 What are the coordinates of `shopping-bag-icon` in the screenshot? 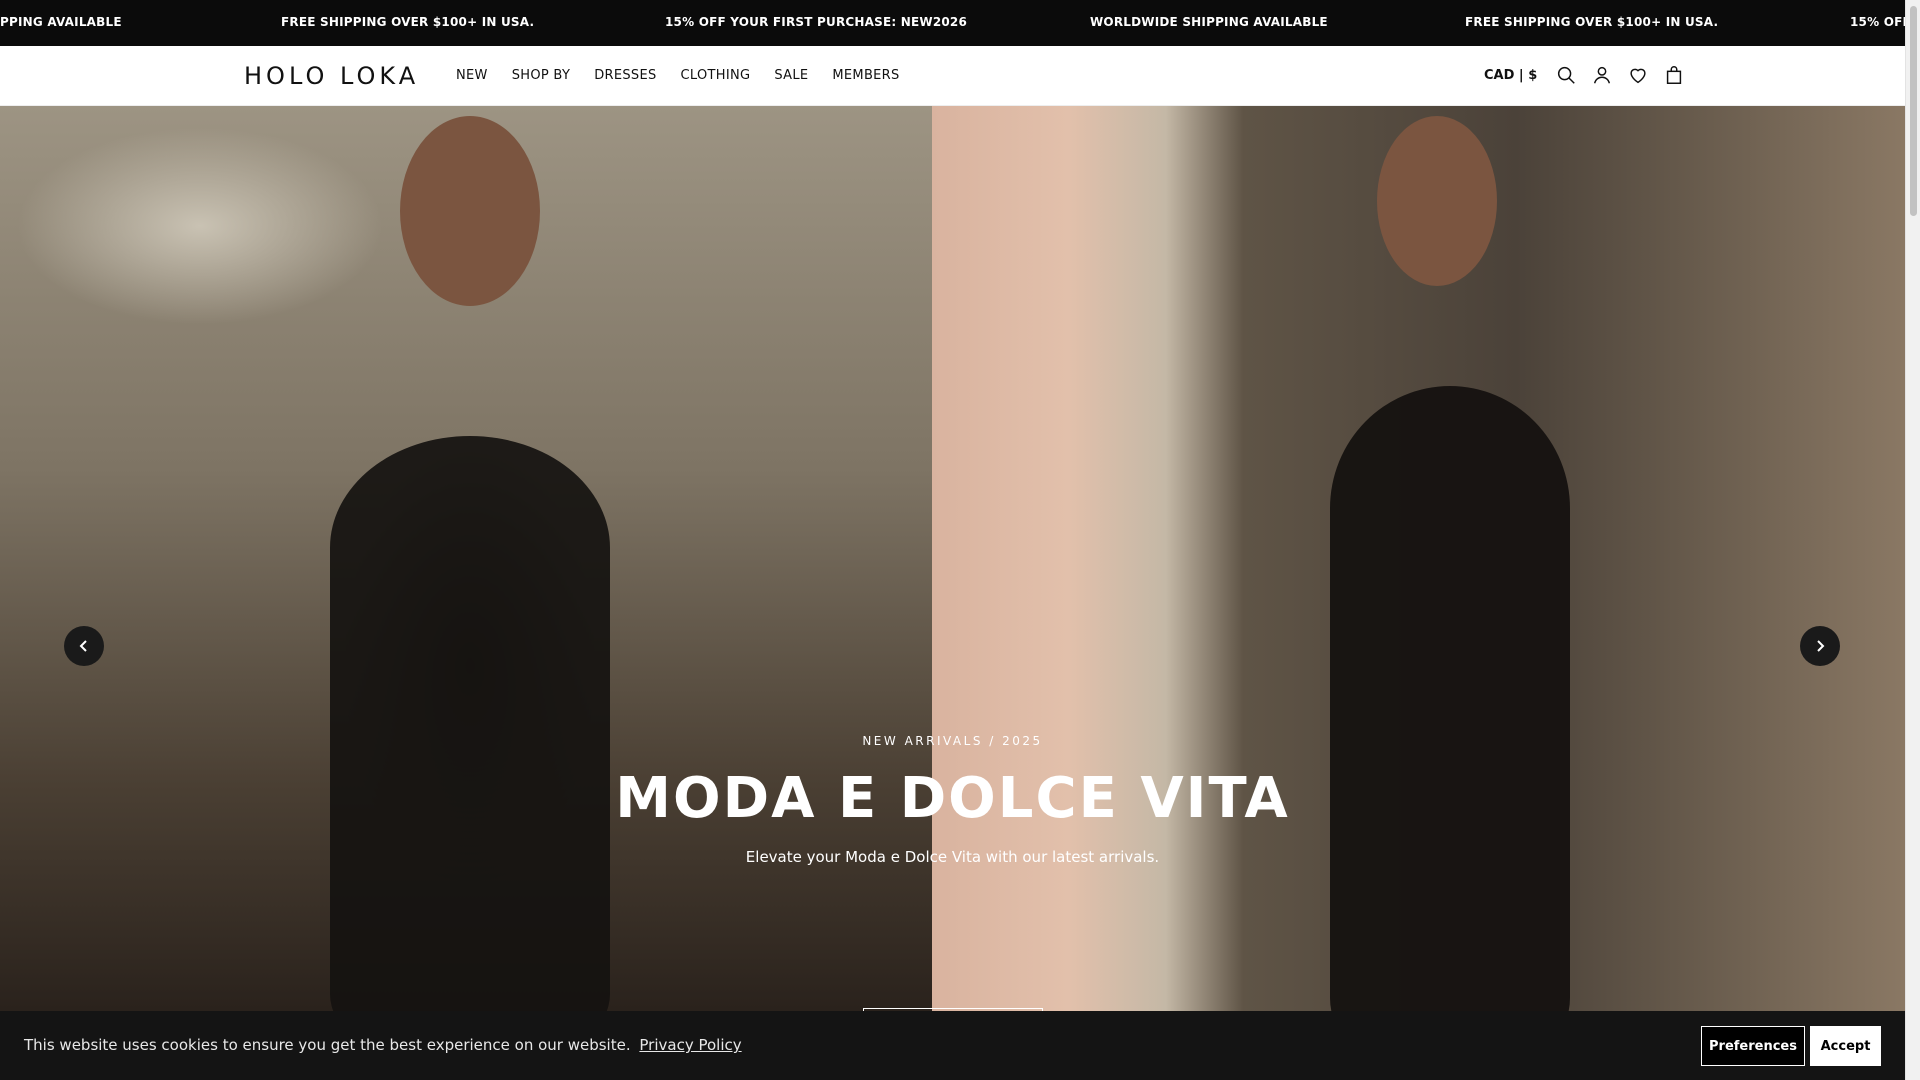 It's located at (1674, 75).